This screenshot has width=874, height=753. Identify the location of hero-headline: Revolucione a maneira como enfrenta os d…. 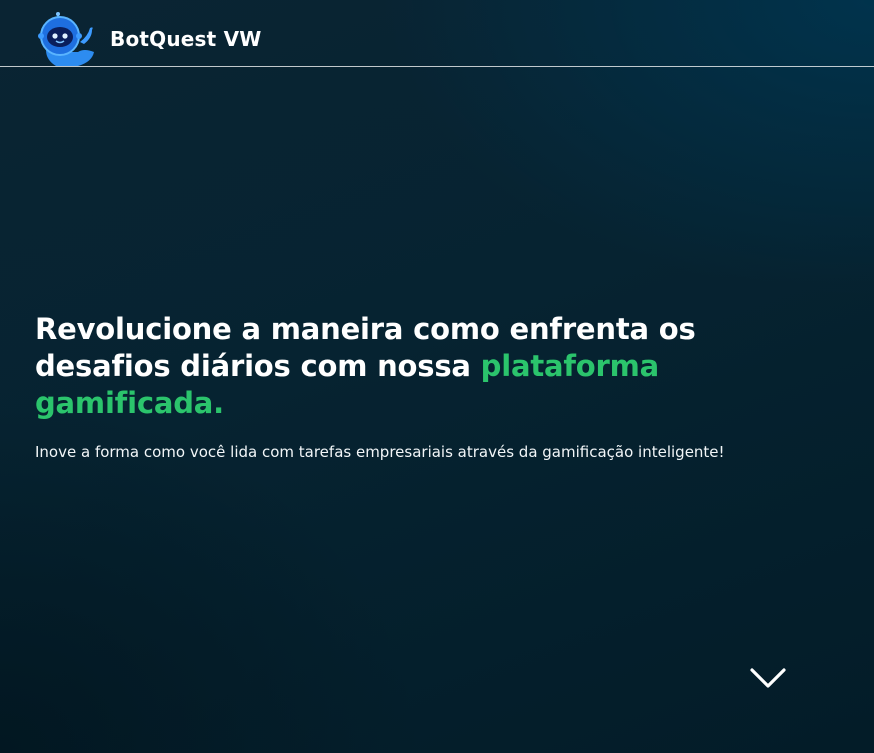
(435, 366).